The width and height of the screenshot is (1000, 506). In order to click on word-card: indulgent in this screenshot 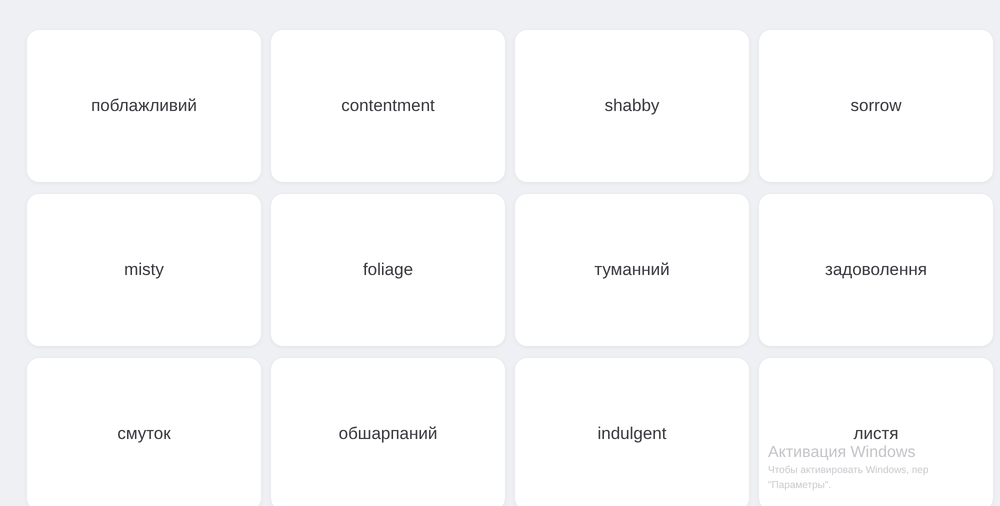, I will do `click(632, 432)`.